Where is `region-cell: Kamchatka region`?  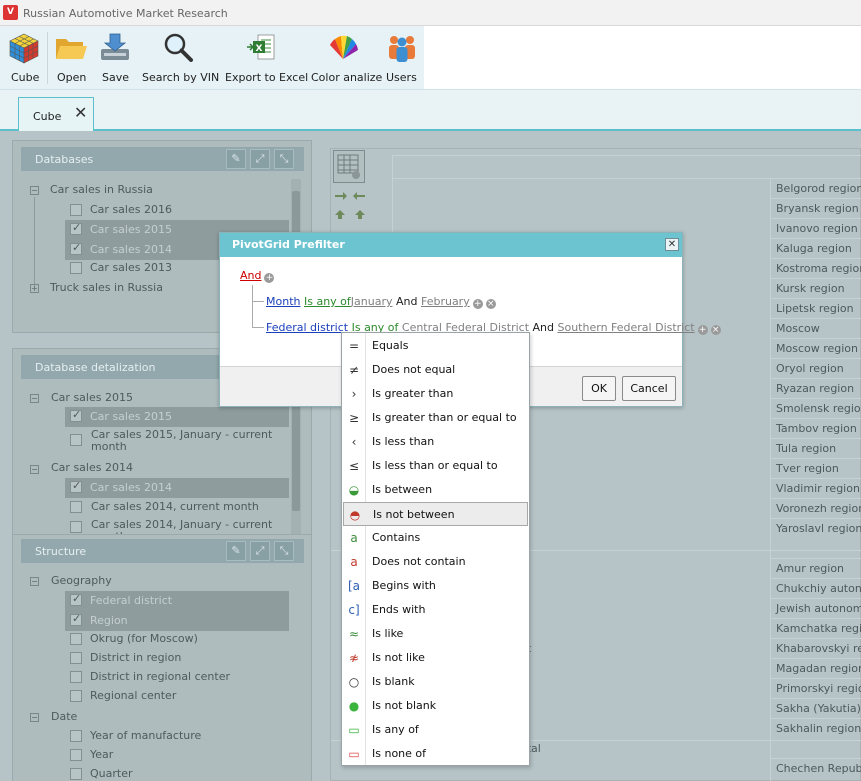 region-cell: Kamchatka region is located at coordinates (816, 628).